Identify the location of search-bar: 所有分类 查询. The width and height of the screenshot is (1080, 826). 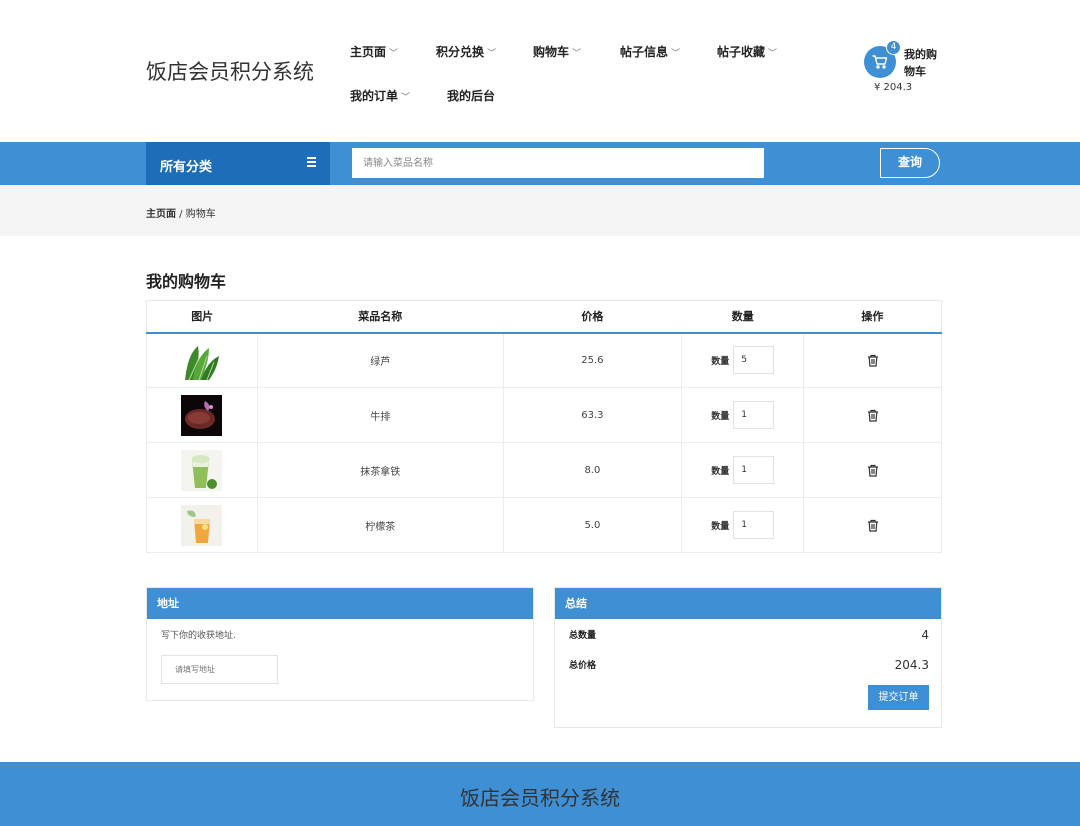
(540, 163).